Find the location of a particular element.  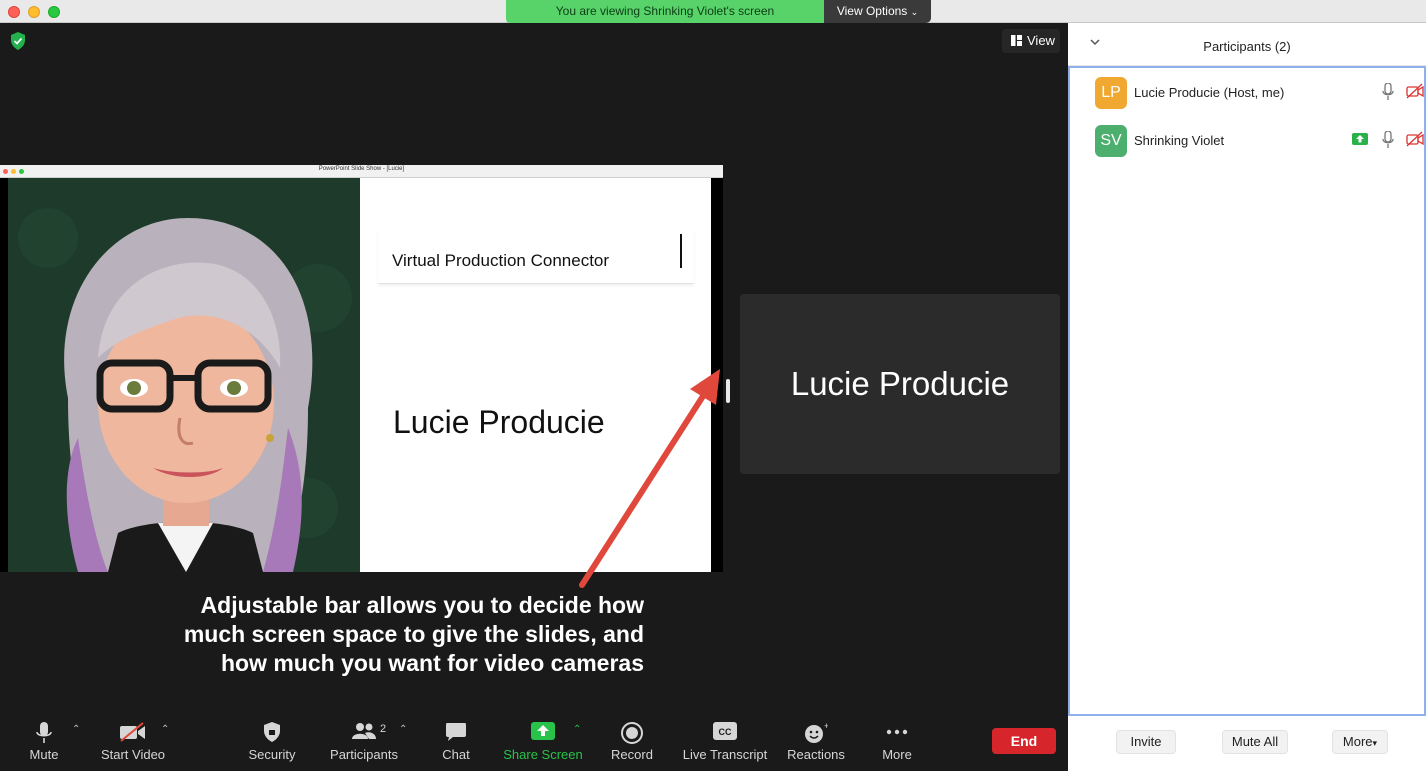

participant-row: LP Lucie Producie (Host, me) is located at coordinates (1247, 92).